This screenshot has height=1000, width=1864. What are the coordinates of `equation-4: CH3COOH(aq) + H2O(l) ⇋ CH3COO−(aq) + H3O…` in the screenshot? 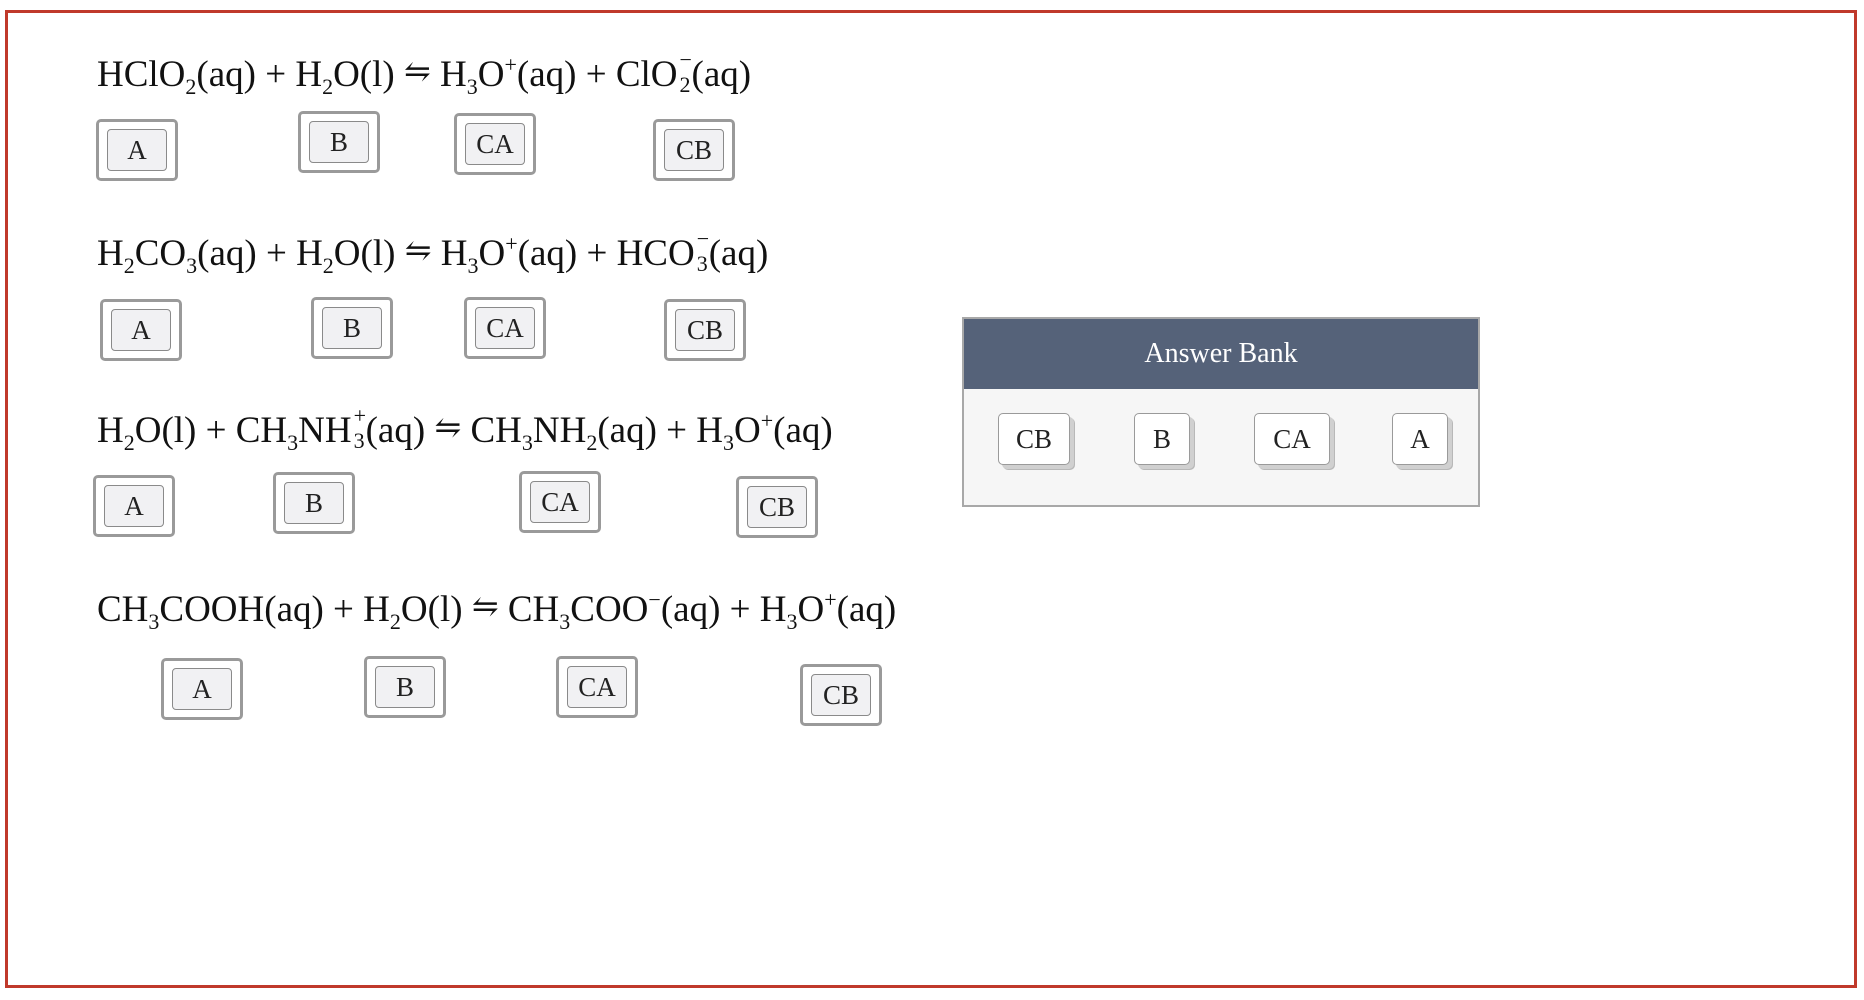 It's located at (497, 610).